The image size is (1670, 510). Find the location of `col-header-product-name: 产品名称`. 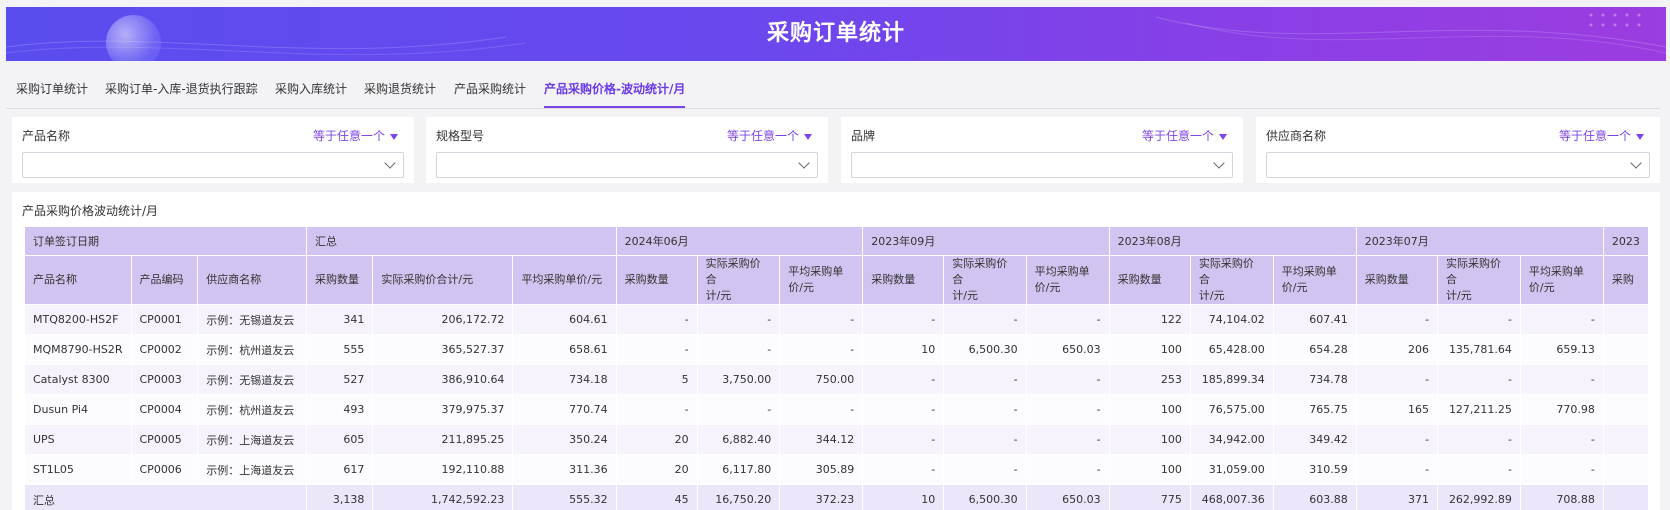

col-header-product-name: 产品名称 is located at coordinates (78, 280).